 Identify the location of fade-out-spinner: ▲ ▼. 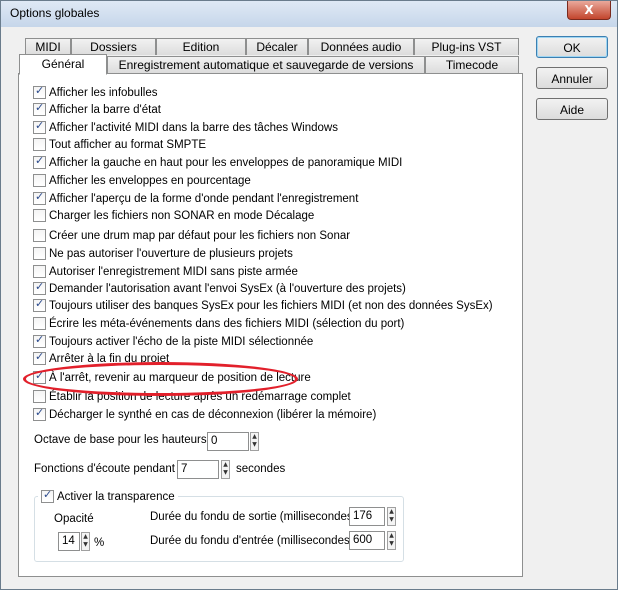
(391, 516).